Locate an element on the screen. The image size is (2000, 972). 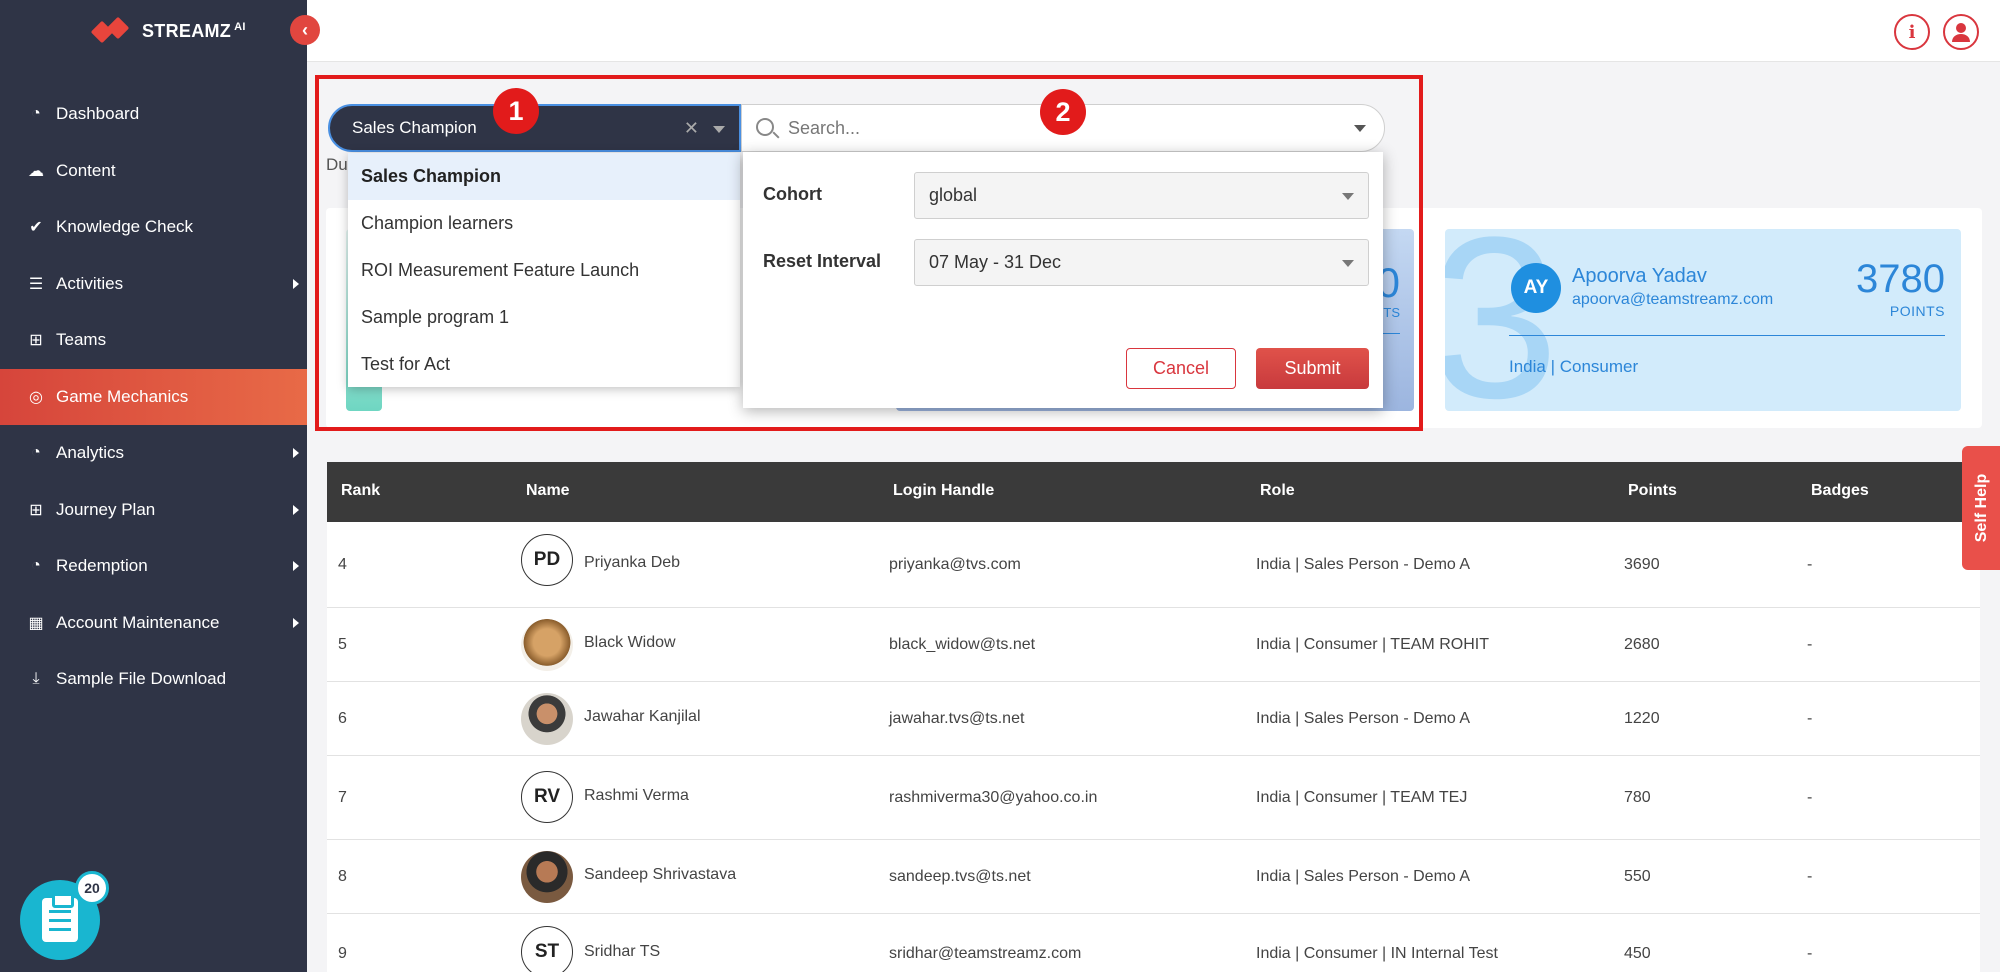
cohort-select: global is located at coordinates (1141, 195).